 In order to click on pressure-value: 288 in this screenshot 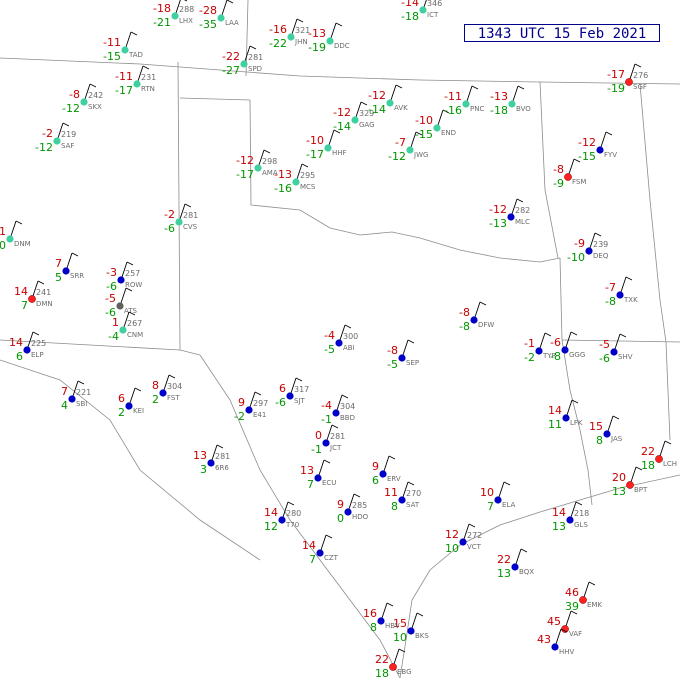, I will do `click(186, 9)`.